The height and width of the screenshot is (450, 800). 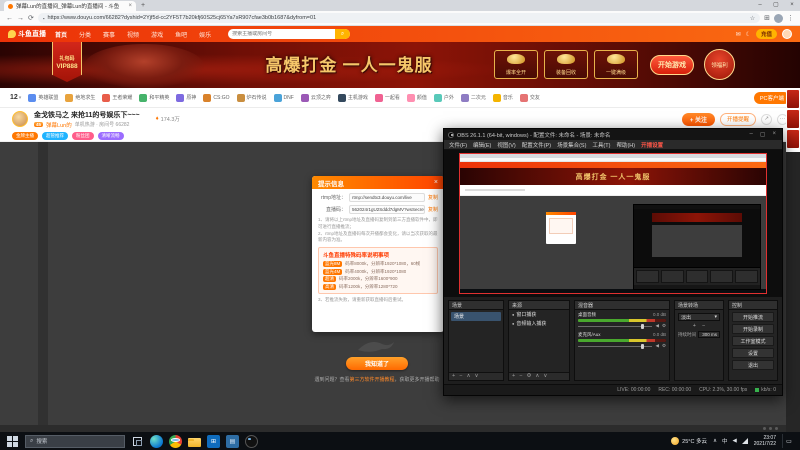 What do you see at coordinates (744, 441) in the screenshot?
I see `network-icon` at bounding box center [744, 441].